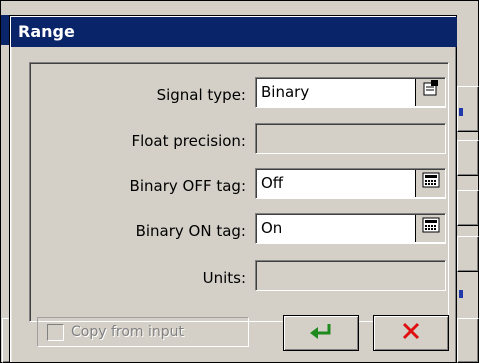 The height and width of the screenshot is (363, 479). Describe the element at coordinates (190, 231) in the screenshot. I see `binary-on-tag-label: Binary ON tag:` at that location.